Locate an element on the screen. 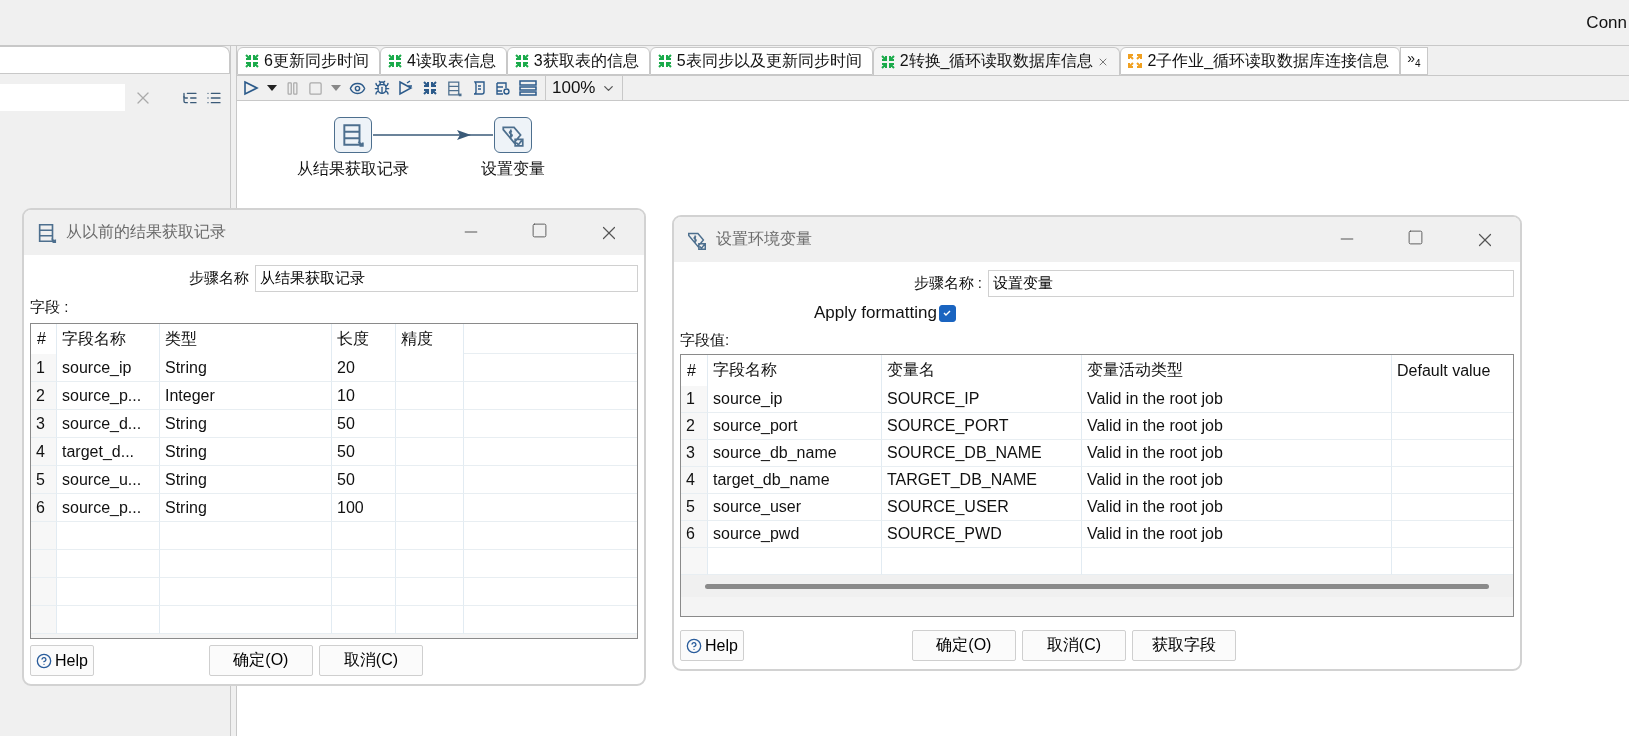  table-cell: SOURCE_IP is located at coordinates (982, 399).